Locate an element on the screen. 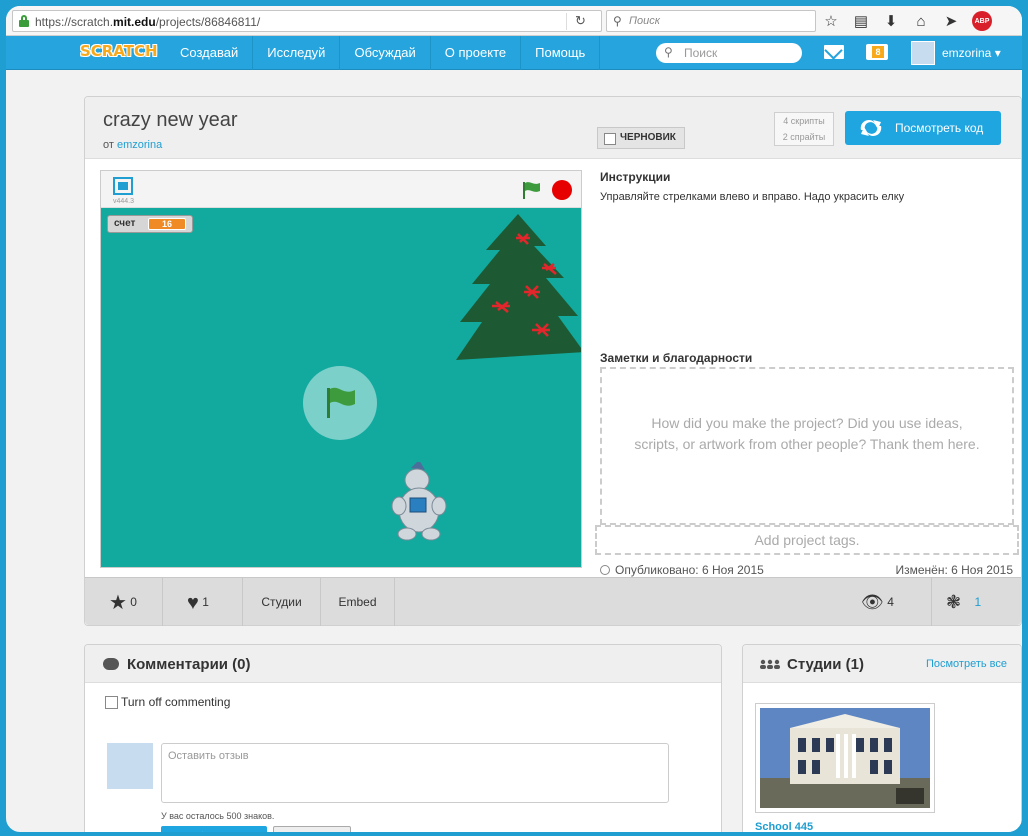 This screenshot has width=1028, height=836. remix-tree-button: ❃ 1 is located at coordinates (976, 602).